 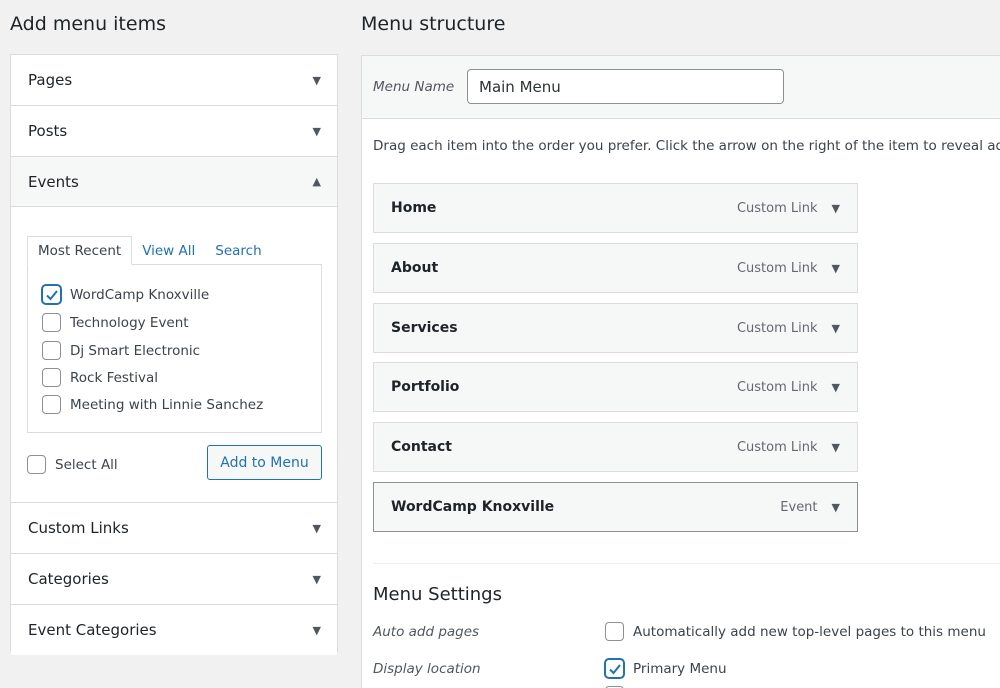 I want to click on tab-view-all: View All, so click(x=168, y=250).